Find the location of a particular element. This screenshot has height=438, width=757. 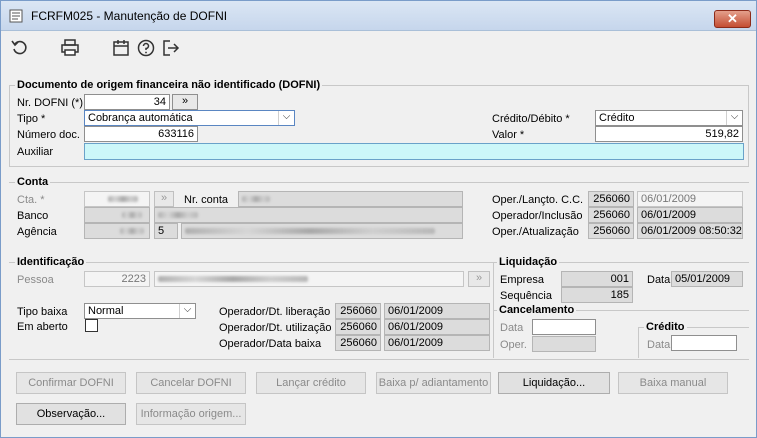

oper-lancto-op: 256060 is located at coordinates (611, 199).